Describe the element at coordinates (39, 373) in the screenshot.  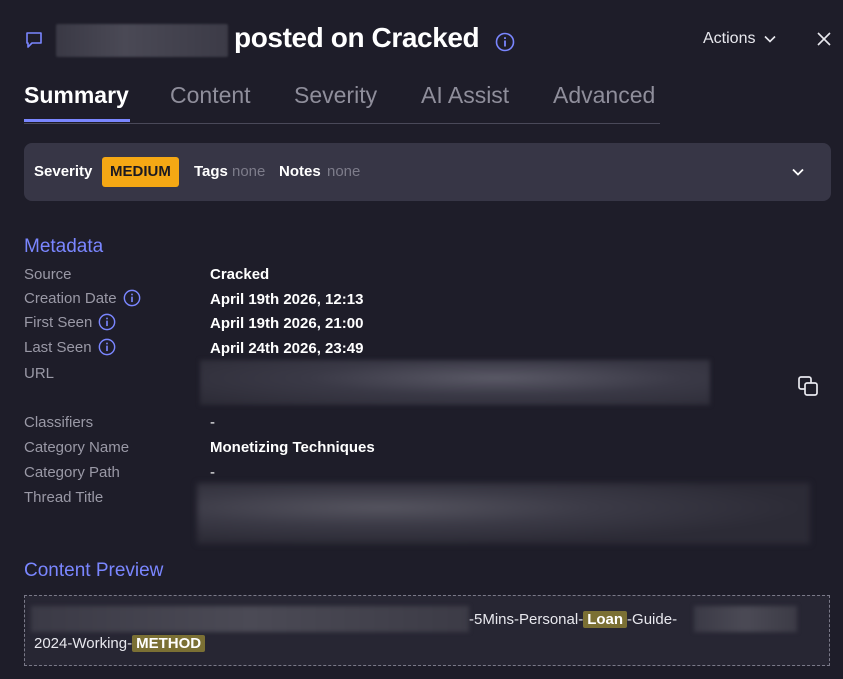
I see `url-label: URL` at that location.